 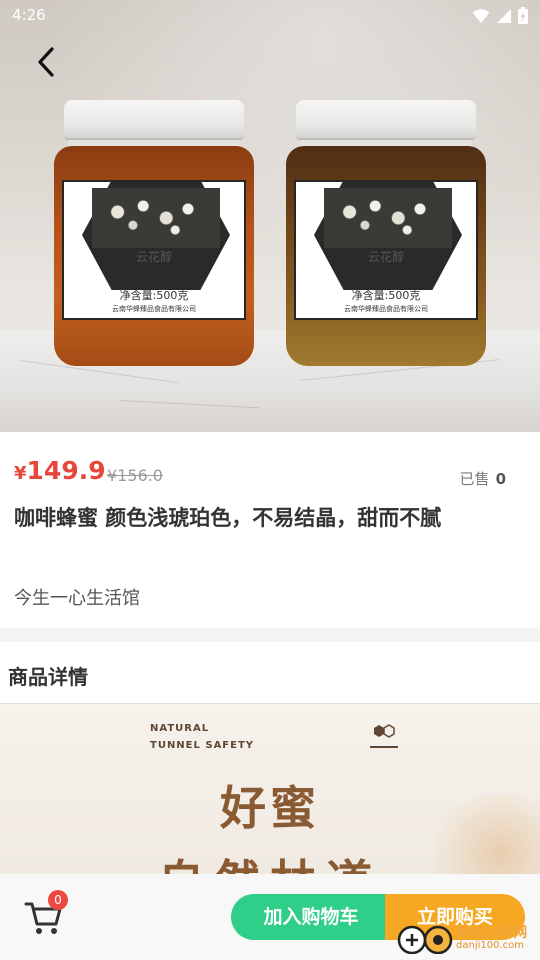 I want to click on watermark-text: 单机100网, so click(x=492, y=933).